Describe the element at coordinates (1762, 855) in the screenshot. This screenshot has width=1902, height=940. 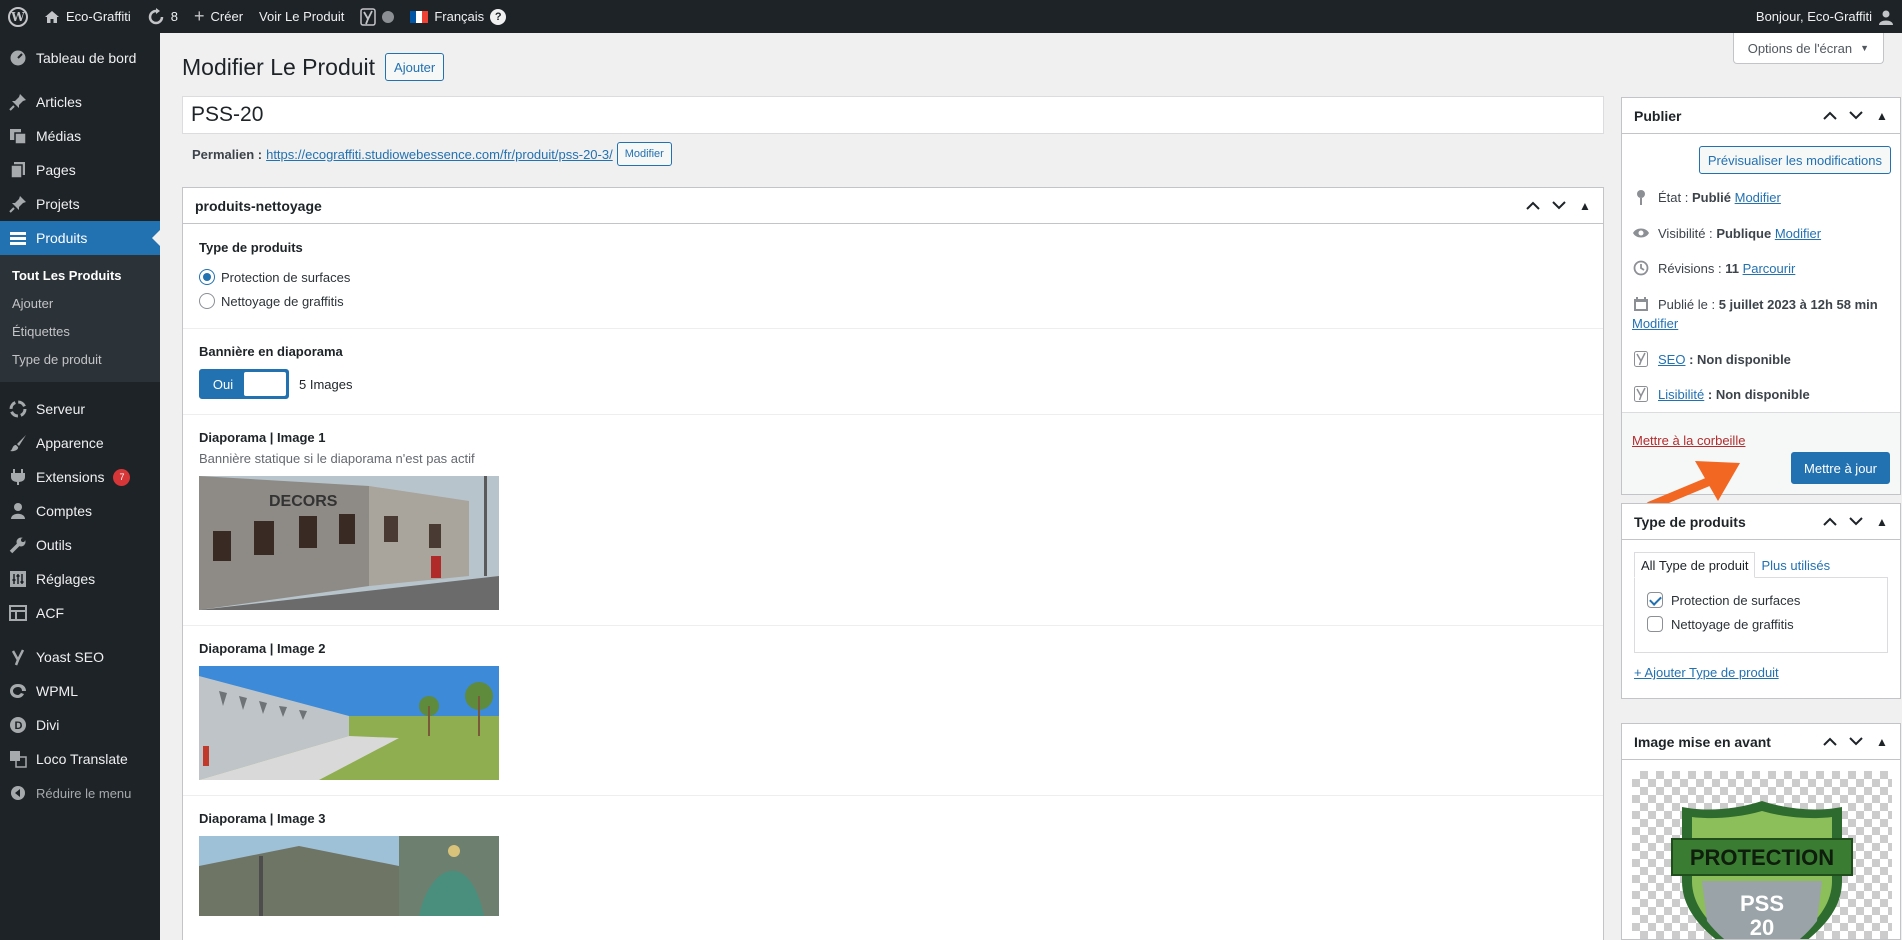
I see `featured-image: PROTECTION PSS 20` at that location.